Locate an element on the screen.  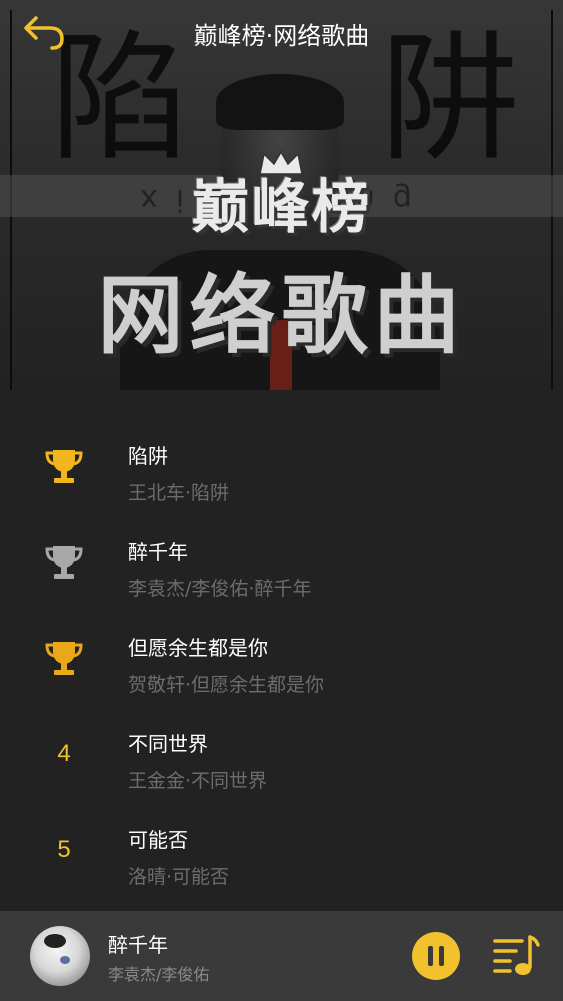
player-song-title: 醉千年 is located at coordinates (138, 945).